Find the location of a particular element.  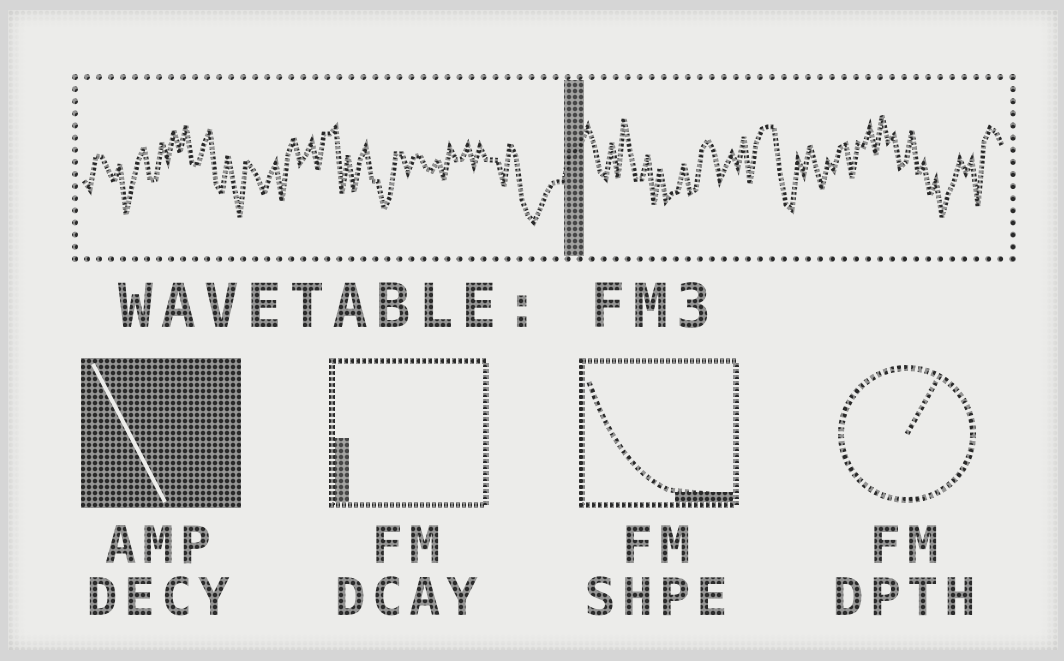

wavetable-label: WAVETABLE: FM3 is located at coordinates (418, 305).